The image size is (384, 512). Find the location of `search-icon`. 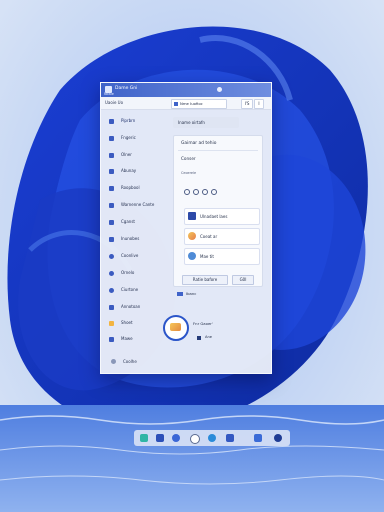

search-icon is located at coordinates (195, 439).